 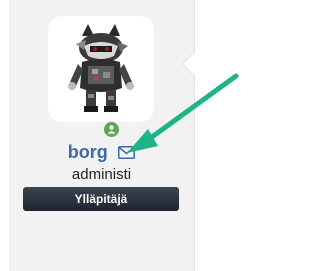 What do you see at coordinates (194, 64) in the screenshot?
I see `card-pointer` at bounding box center [194, 64].